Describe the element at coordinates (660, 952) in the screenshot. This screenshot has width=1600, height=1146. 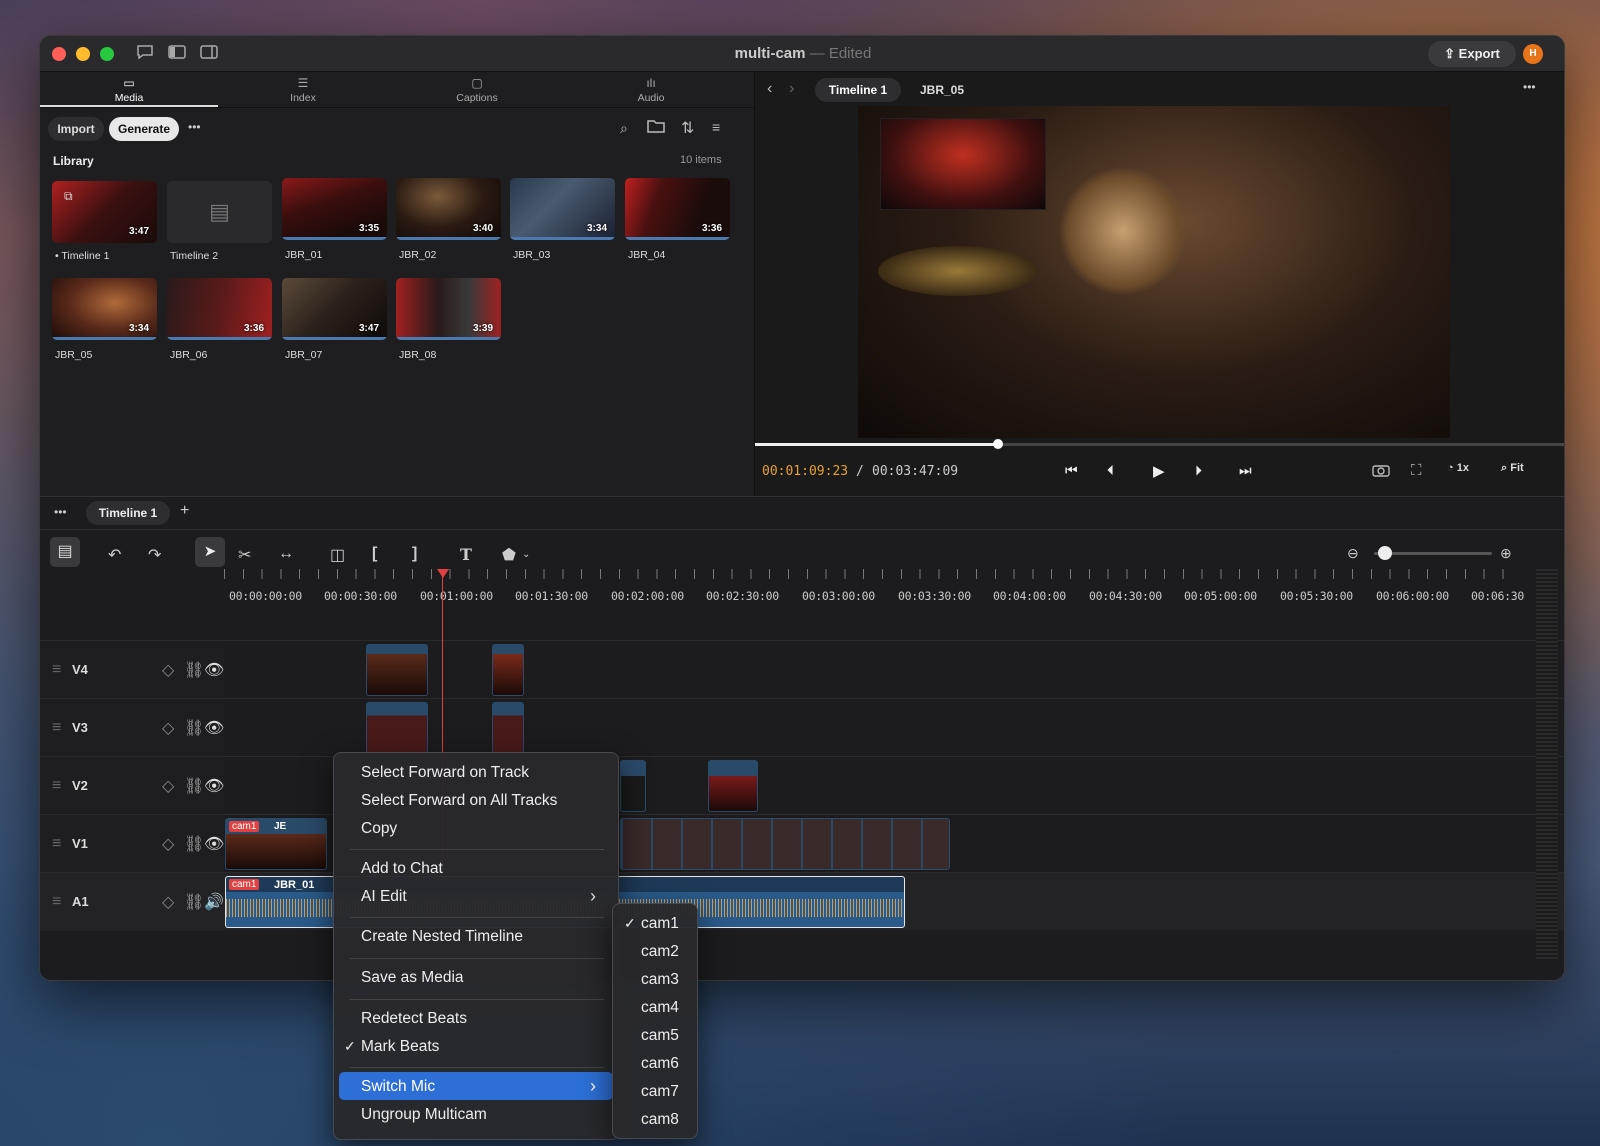
I see `submenu-item-cam2: cam2` at that location.